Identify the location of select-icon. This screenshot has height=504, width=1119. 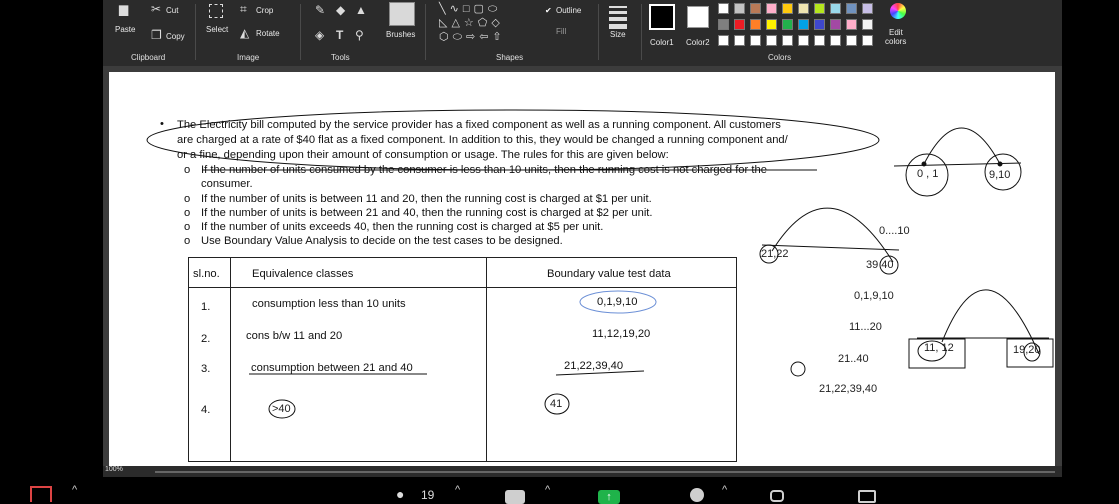
(216, 11).